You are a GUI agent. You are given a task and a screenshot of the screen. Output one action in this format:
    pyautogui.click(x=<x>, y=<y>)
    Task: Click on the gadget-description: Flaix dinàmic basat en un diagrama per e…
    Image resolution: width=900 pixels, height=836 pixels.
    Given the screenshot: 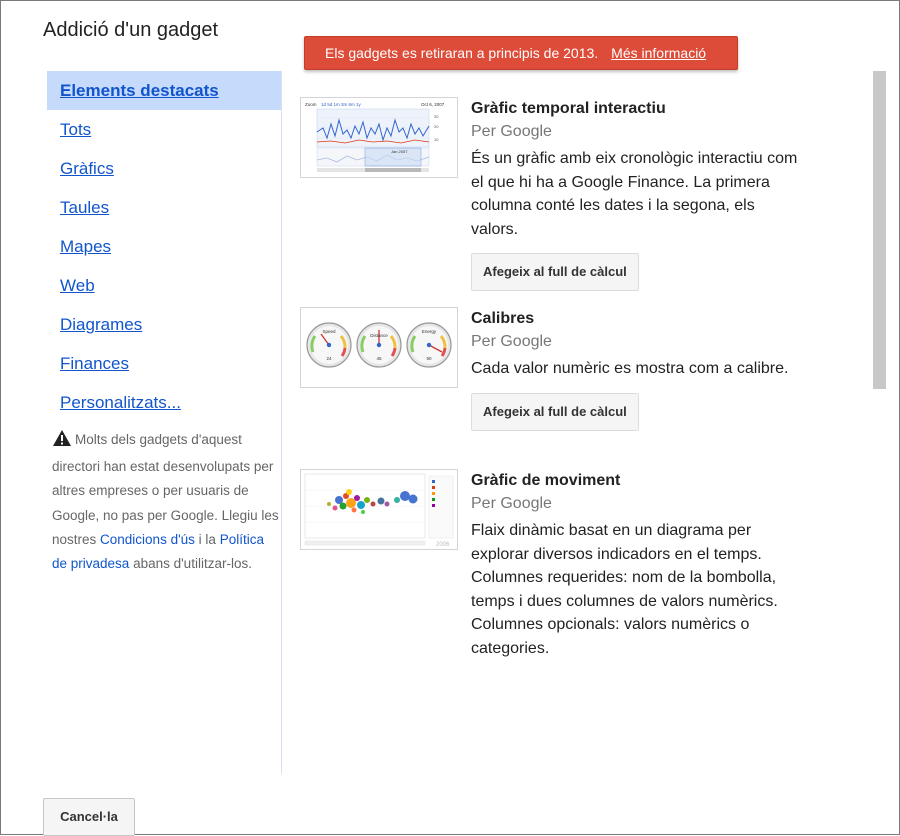 What is the action you would take?
    pyautogui.click(x=624, y=589)
    